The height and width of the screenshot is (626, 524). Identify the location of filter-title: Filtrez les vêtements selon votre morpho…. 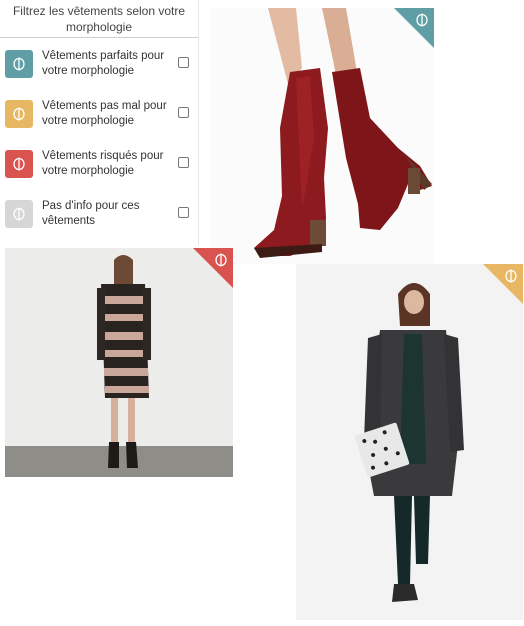
(99, 19).